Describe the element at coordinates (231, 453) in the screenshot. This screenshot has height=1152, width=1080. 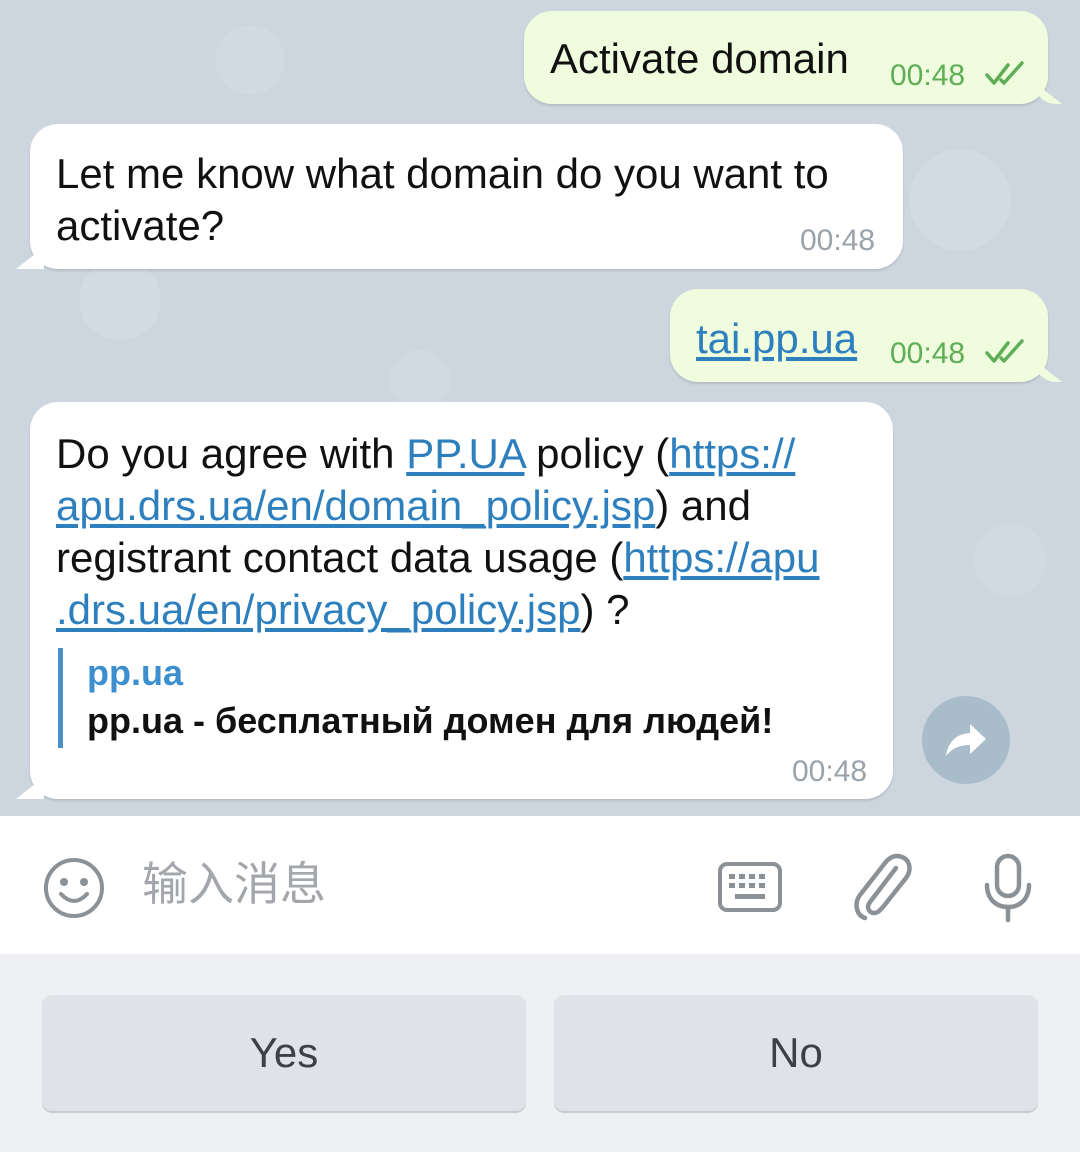
I see `text-fragment: Do you agree with` at that location.